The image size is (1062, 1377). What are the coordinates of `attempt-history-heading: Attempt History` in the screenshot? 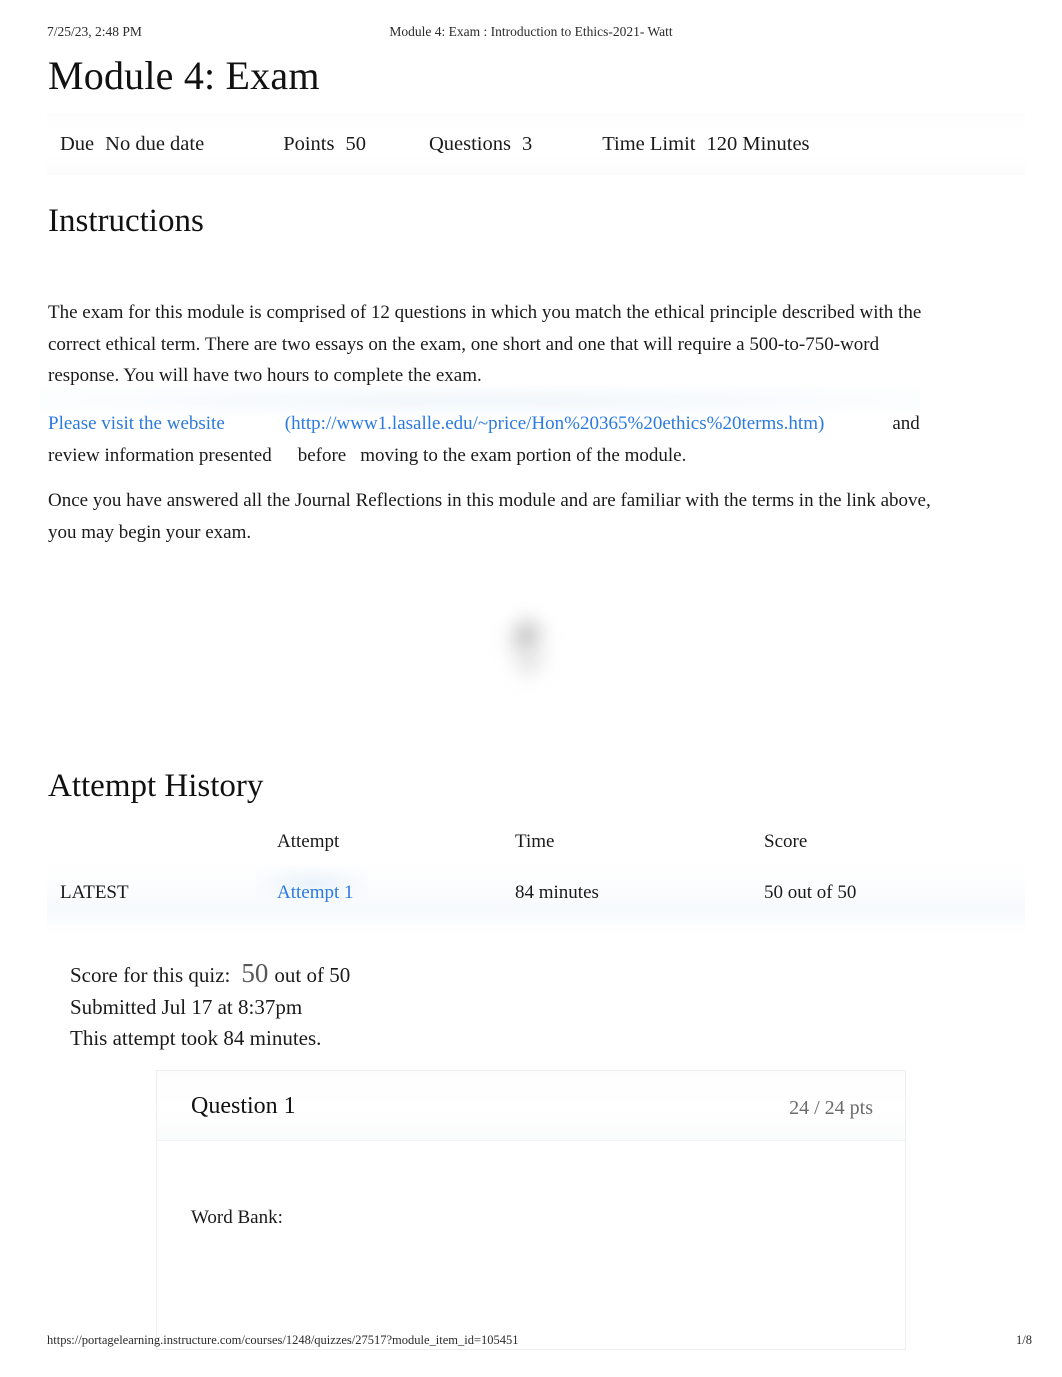 It's located at (156, 786).